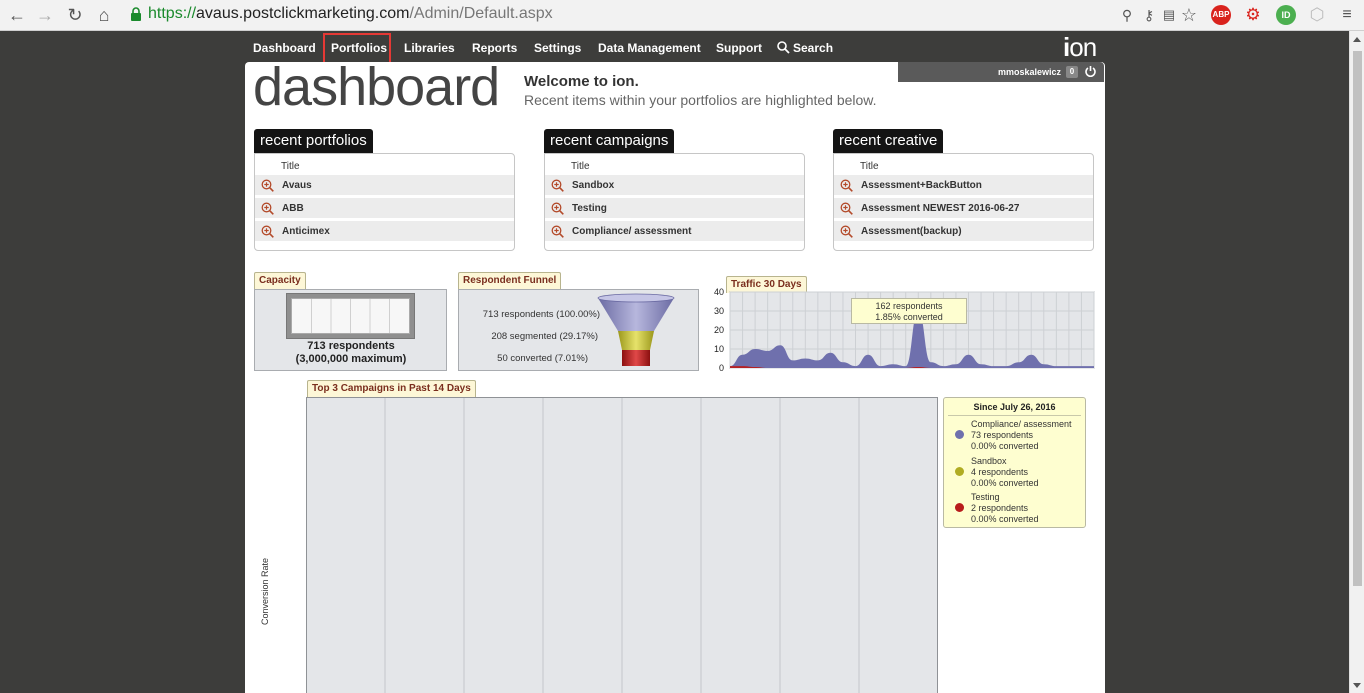  I want to click on nav-reports: Reports, so click(494, 48).